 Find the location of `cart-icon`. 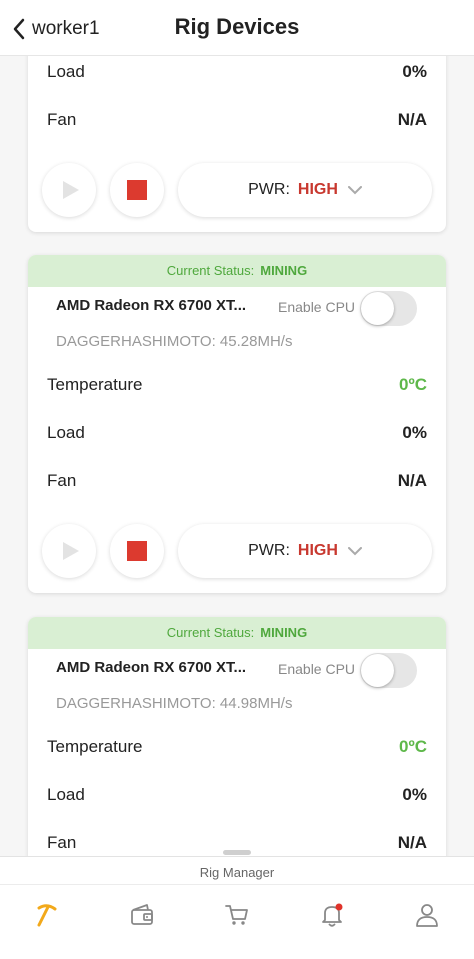

cart-icon is located at coordinates (236, 915).